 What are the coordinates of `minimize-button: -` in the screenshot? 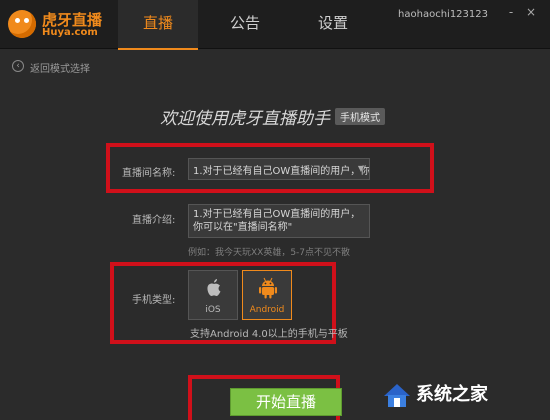 It's located at (511, 12).